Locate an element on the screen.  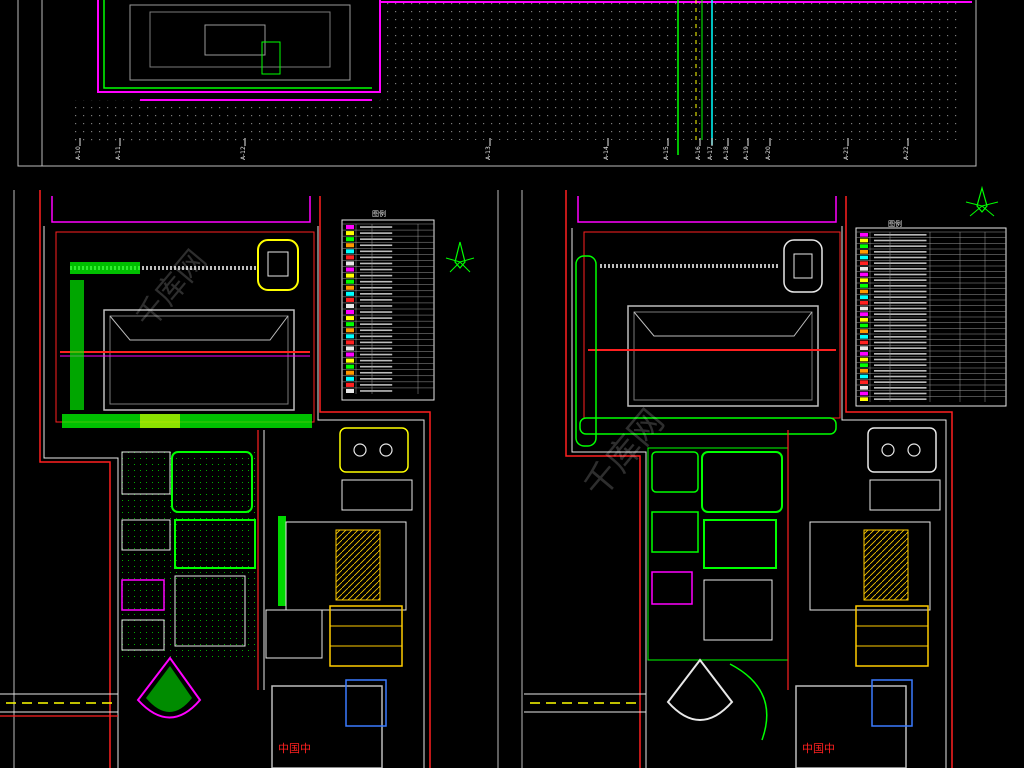
axis-label: A-13 is located at coordinates (488, 153).